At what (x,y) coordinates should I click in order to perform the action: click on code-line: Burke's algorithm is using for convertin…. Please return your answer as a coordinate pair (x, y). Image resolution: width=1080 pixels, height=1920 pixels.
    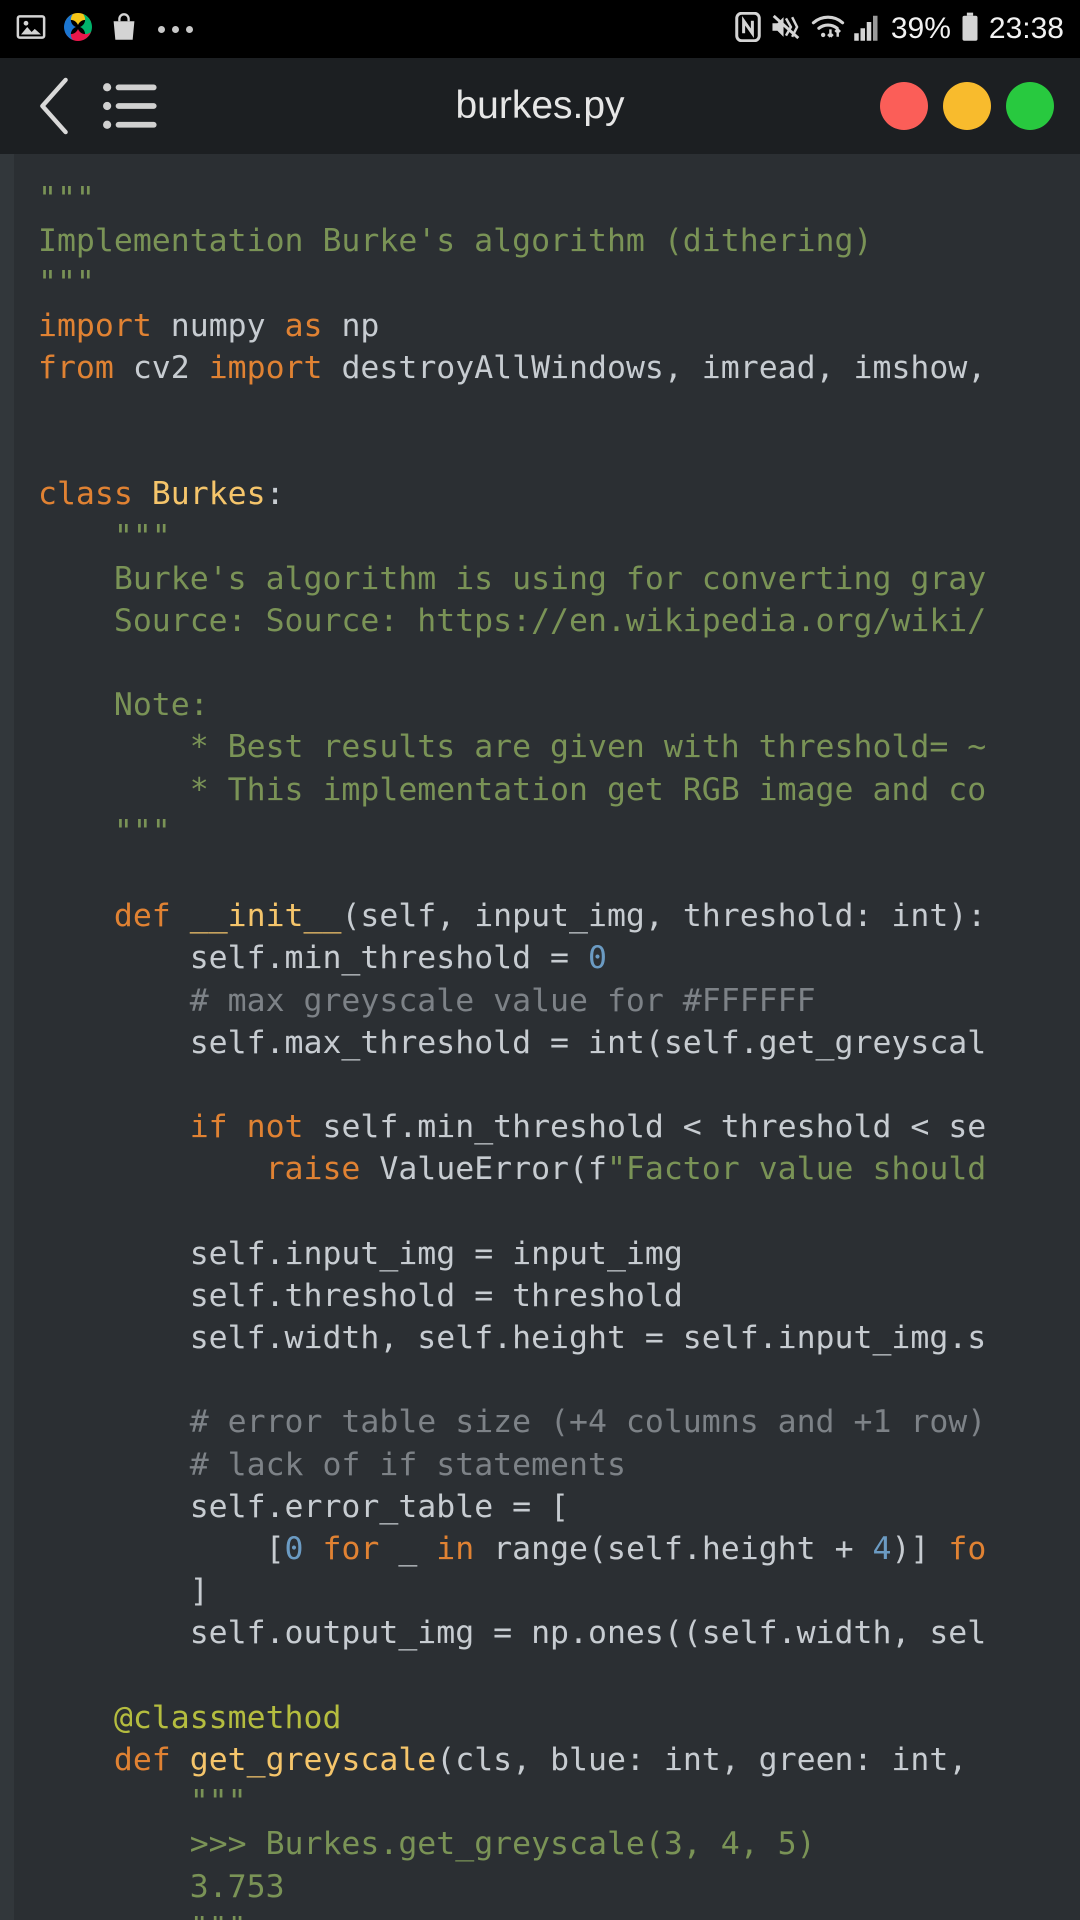
    Looking at the image, I should click on (550, 578).